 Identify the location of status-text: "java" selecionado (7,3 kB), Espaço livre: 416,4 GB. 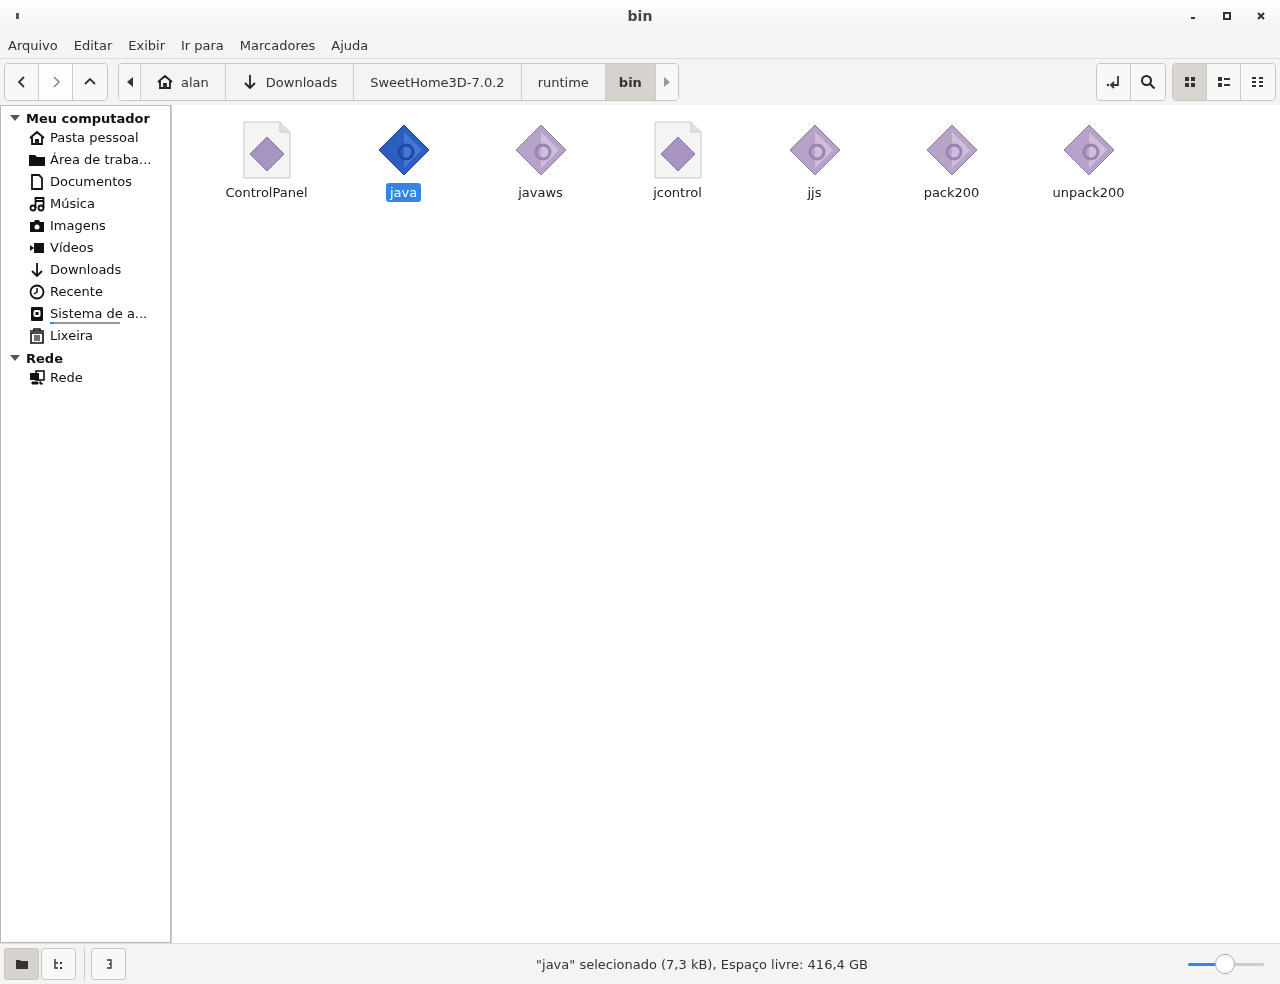
(702, 964).